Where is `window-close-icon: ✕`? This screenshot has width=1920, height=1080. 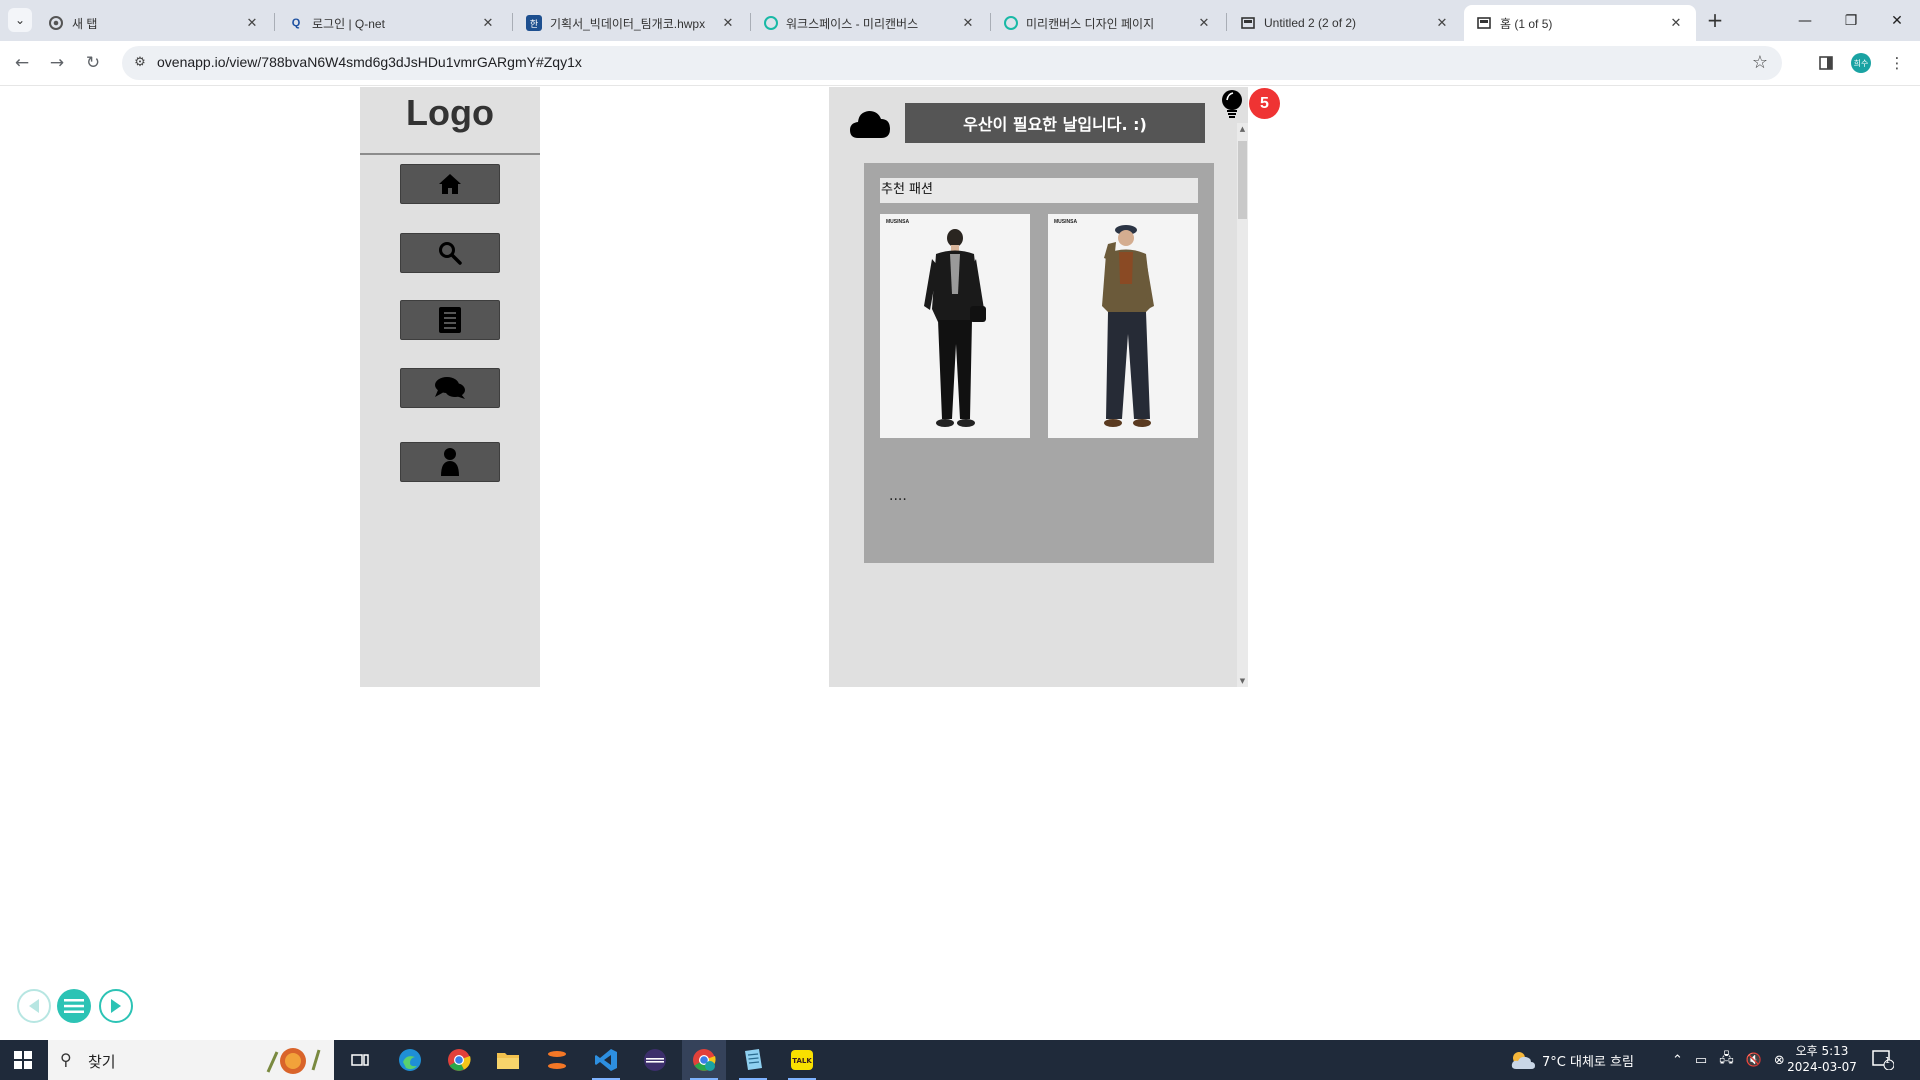 window-close-icon: ✕ is located at coordinates (1896, 20).